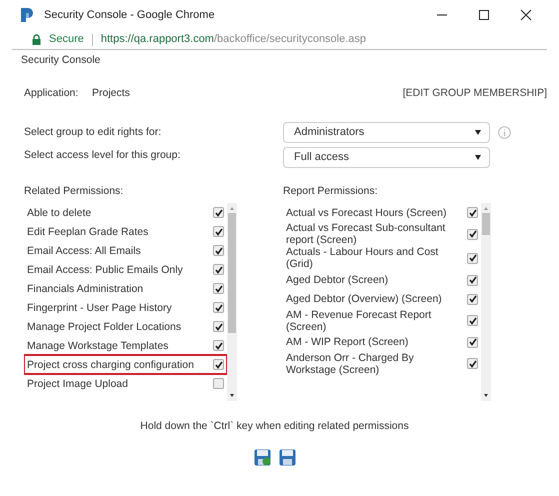  I want to click on permission-label: Anderson Orr - Charged By Workstage (Screen), so click(350, 364).